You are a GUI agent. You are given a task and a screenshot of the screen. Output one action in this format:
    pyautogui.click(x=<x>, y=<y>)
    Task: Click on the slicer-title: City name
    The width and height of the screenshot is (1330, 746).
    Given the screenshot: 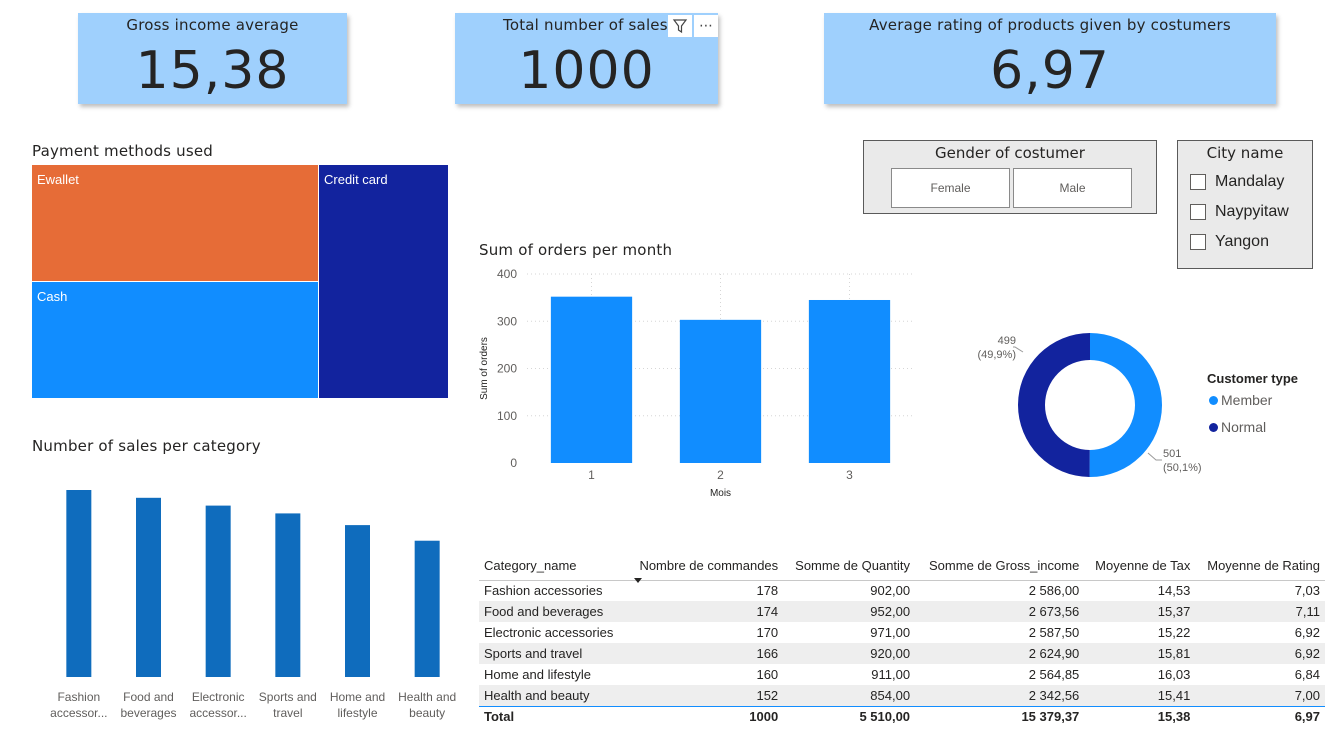 What is the action you would take?
    pyautogui.click(x=1245, y=153)
    